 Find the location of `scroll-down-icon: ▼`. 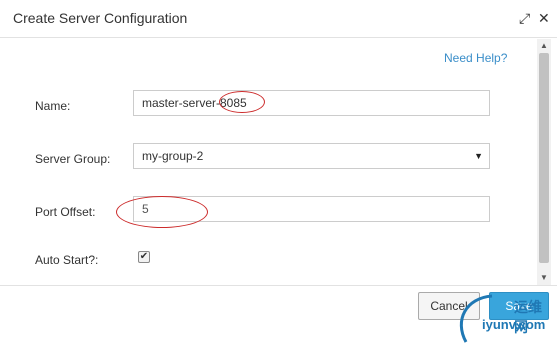

scroll-down-icon: ▼ is located at coordinates (544, 278).